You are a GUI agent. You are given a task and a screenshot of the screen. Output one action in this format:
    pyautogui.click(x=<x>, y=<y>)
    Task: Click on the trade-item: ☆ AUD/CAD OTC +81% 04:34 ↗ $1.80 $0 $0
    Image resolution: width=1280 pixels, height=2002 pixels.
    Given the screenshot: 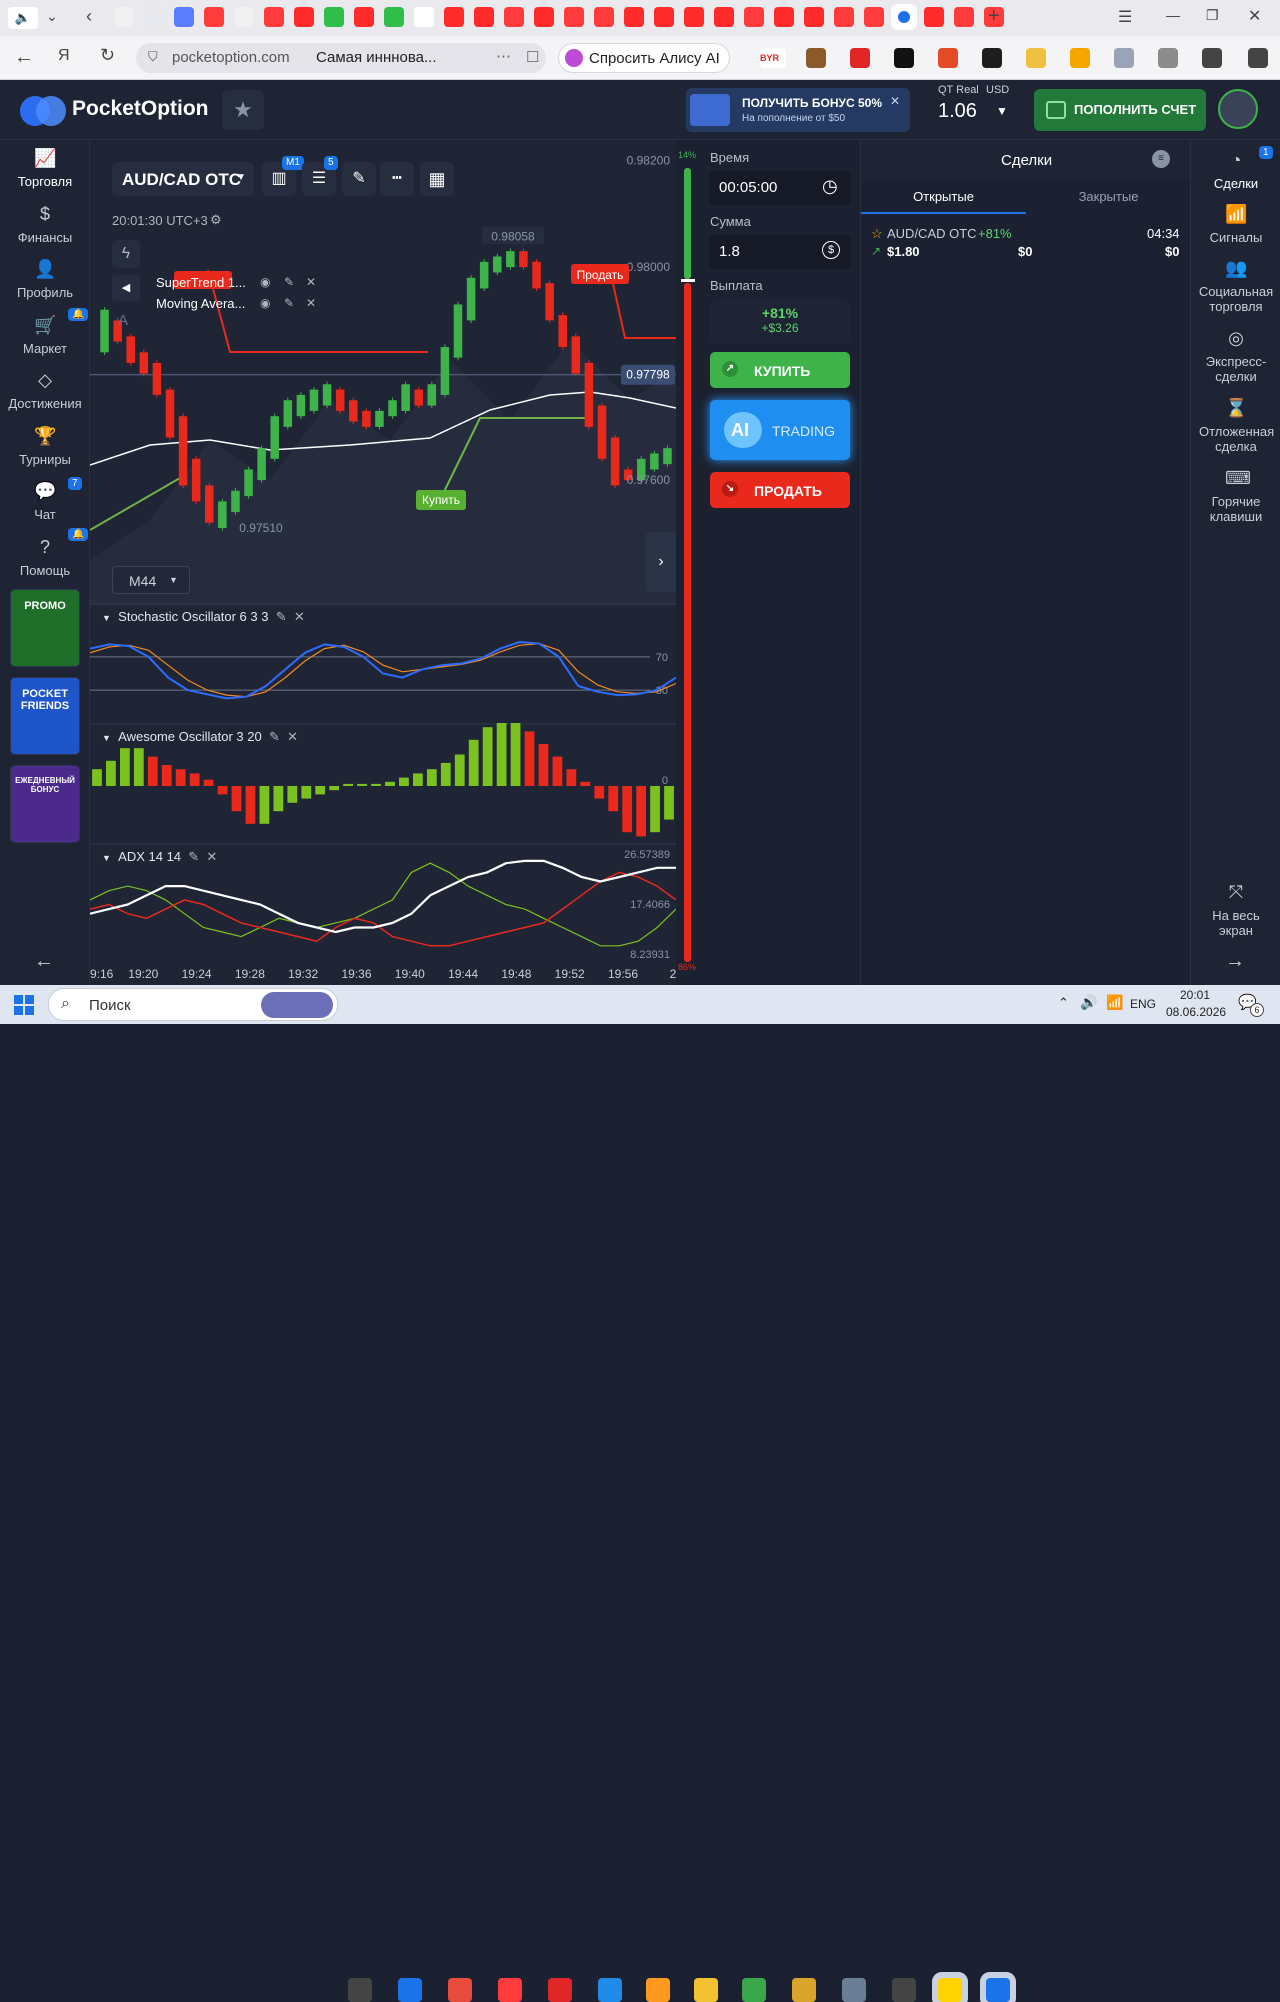 What is the action you would take?
    pyautogui.click(x=1026, y=244)
    